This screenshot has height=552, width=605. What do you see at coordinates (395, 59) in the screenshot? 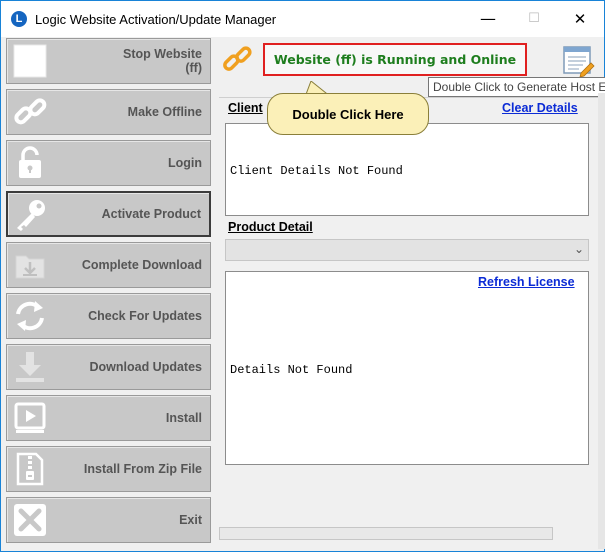
I see `website-status-banner: Website (ff) is Running and Online` at bounding box center [395, 59].